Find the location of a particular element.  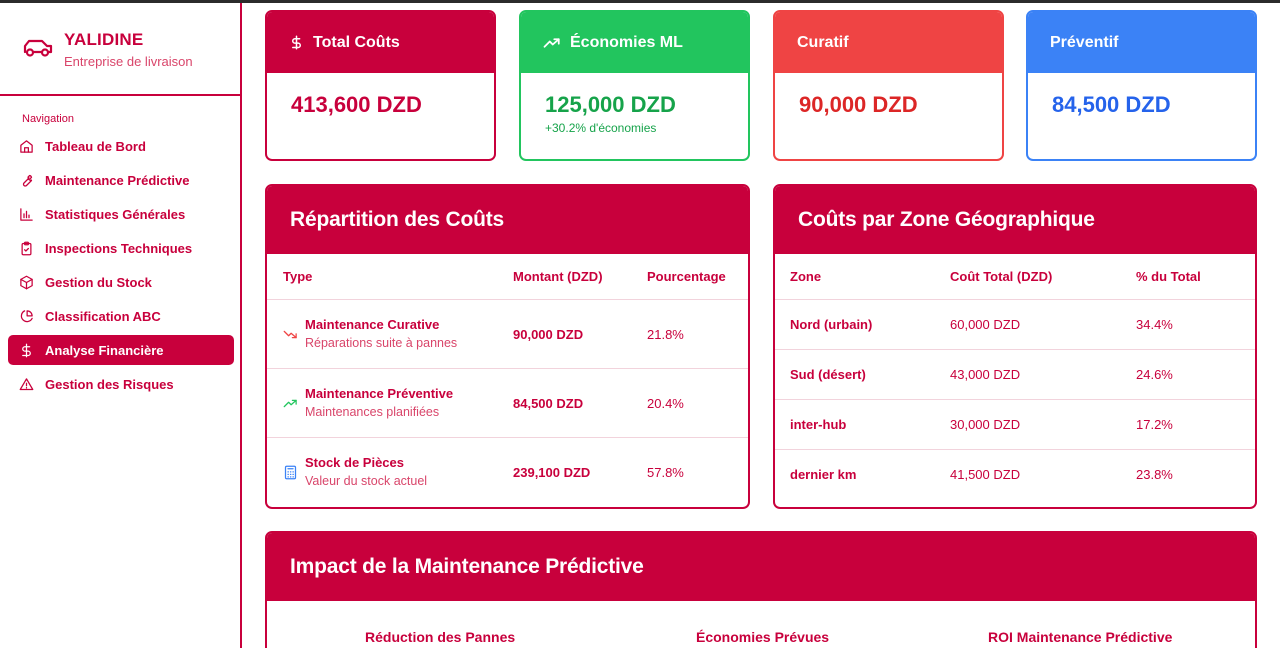

kpi-value: 125,000 DZD is located at coordinates (610, 104).